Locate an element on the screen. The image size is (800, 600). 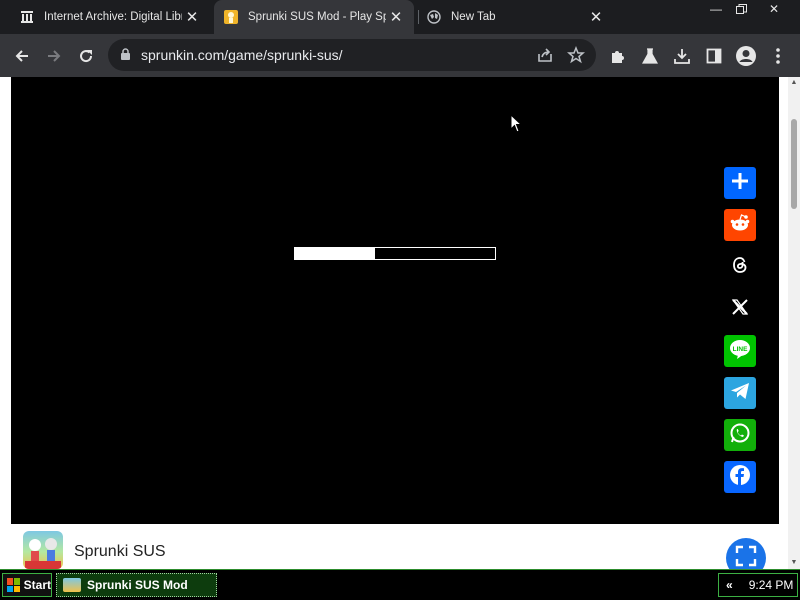
plus-icon is located at coordinates (740, 183).